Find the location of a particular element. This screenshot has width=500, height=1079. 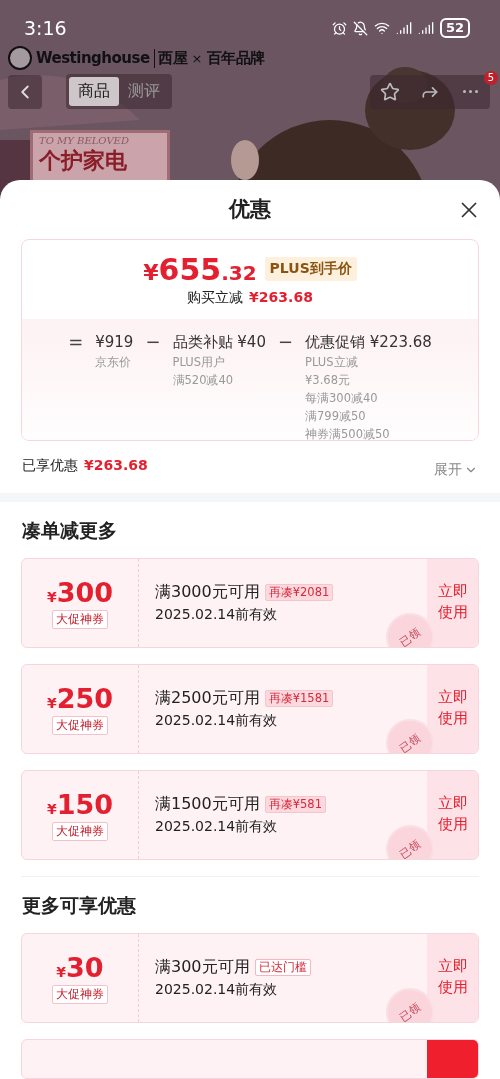

status-time: 3:16 is located at coordinates (45, 28).